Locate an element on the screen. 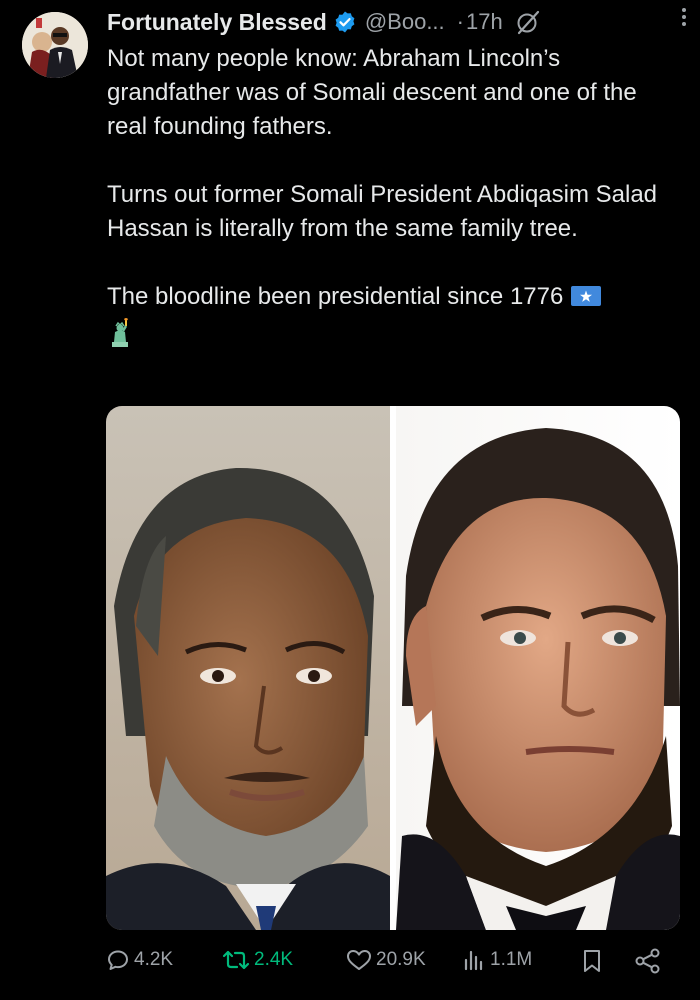  reply-count: 4.2K is located at coordinates (154, 959).